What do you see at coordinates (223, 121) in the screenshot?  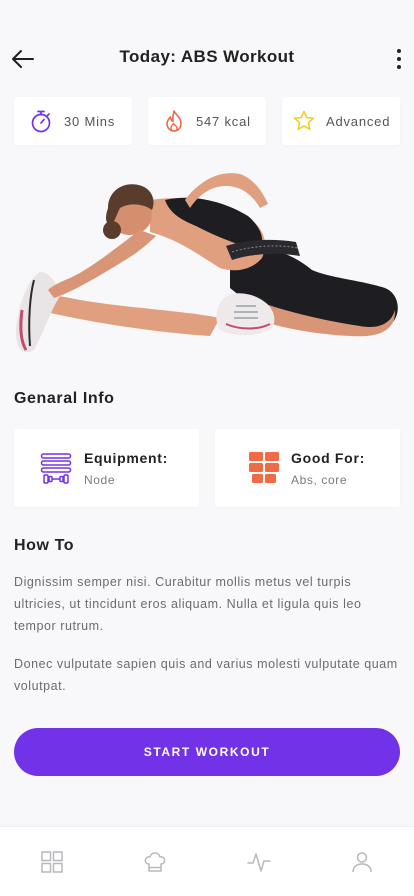 I see `stat-calories-value: 547 kcal` at bounding box center [223, 121].